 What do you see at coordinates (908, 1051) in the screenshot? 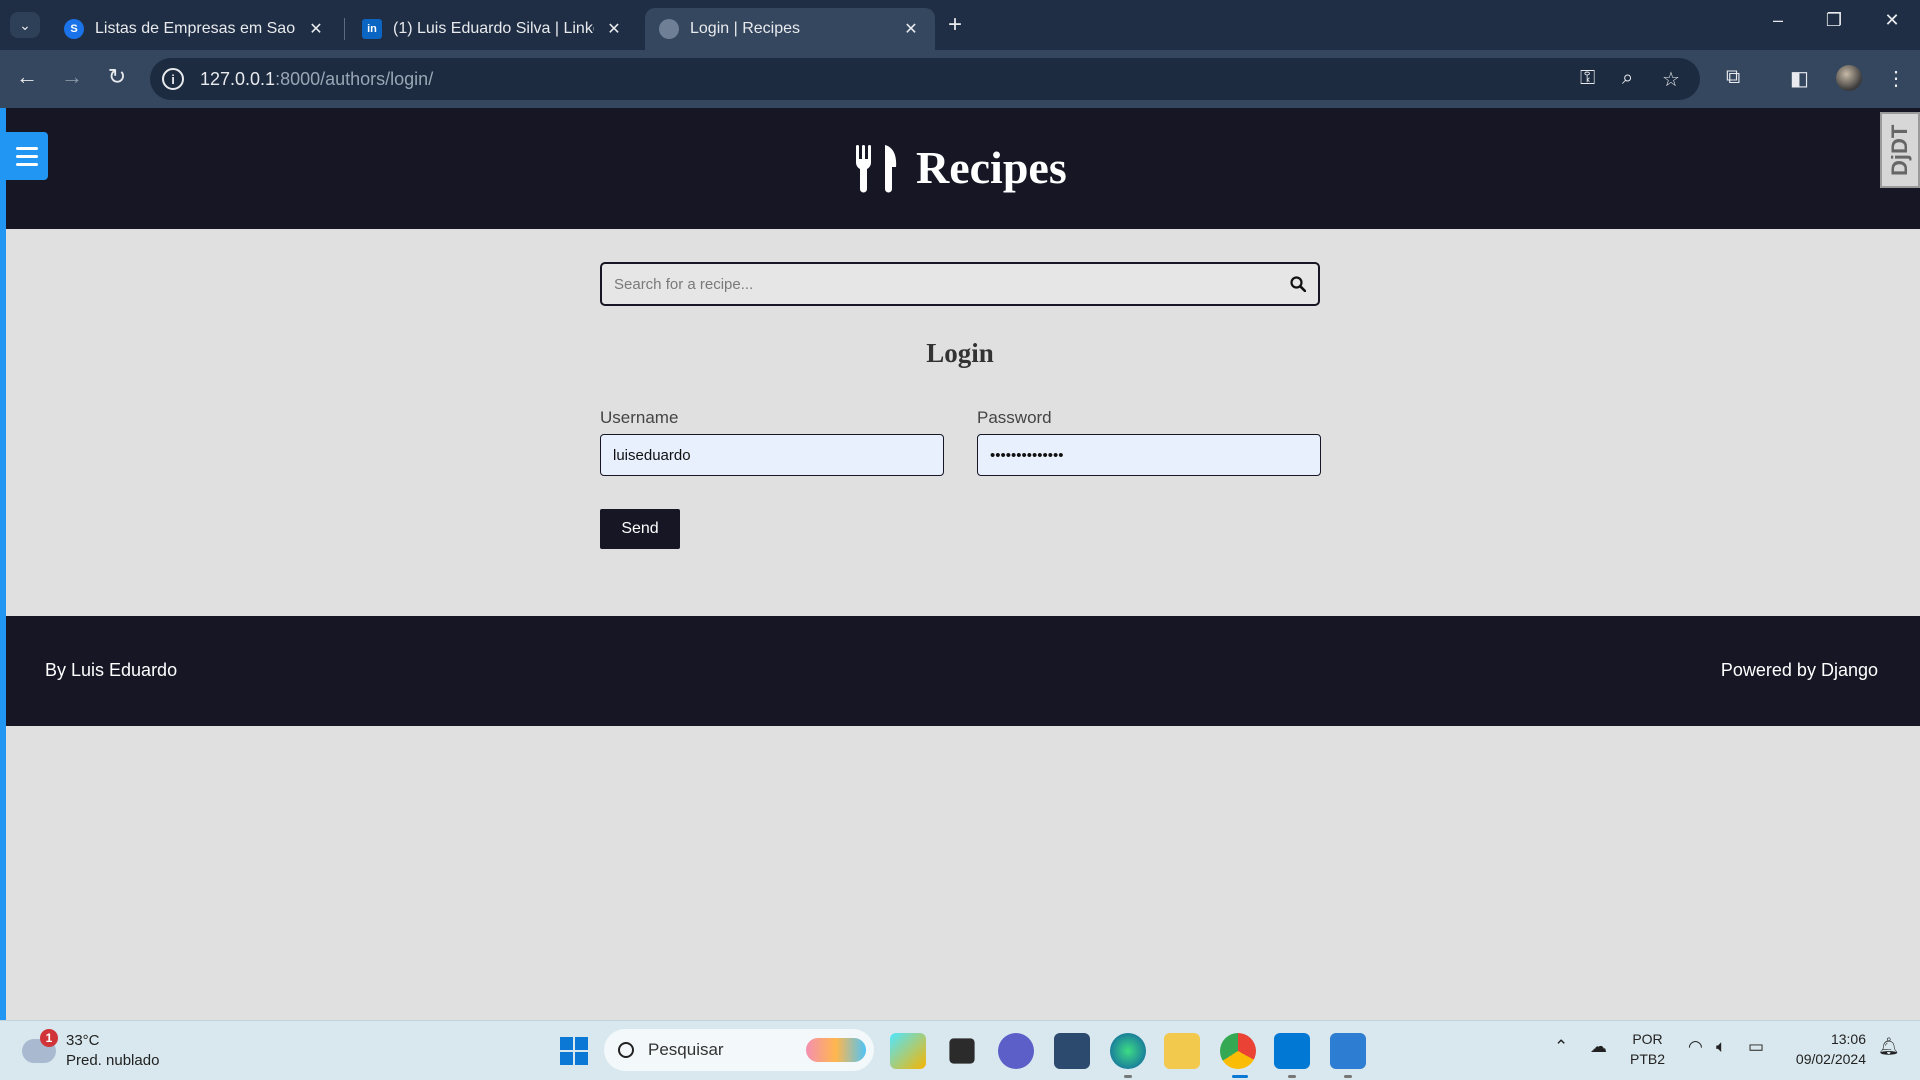
I see `copilot-icon` at bounding box center [908, 1051].